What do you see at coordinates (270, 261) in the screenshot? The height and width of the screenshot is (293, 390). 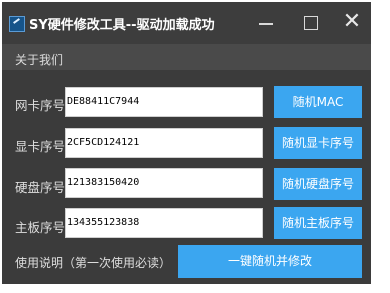 I see `randomize-and-apply-button: 一键随机并修改` at bounding box center [270, 261].